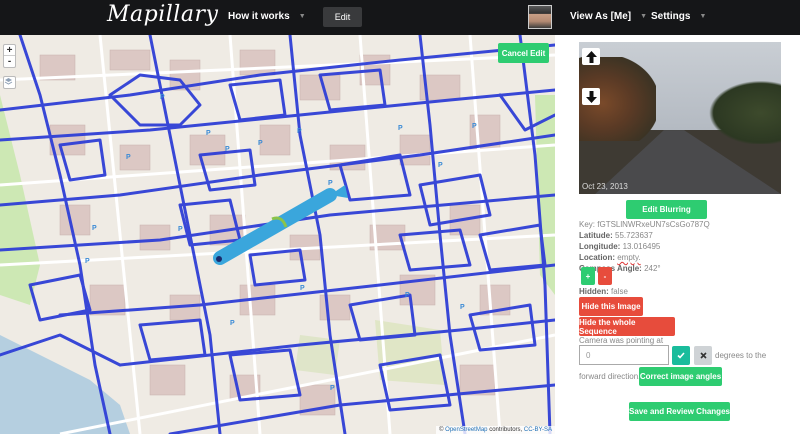 The image size is (800, 434). Describe the element at coordinates (634, 235) in the screenshot. I see `latitude-value: 55.723637` at that location.